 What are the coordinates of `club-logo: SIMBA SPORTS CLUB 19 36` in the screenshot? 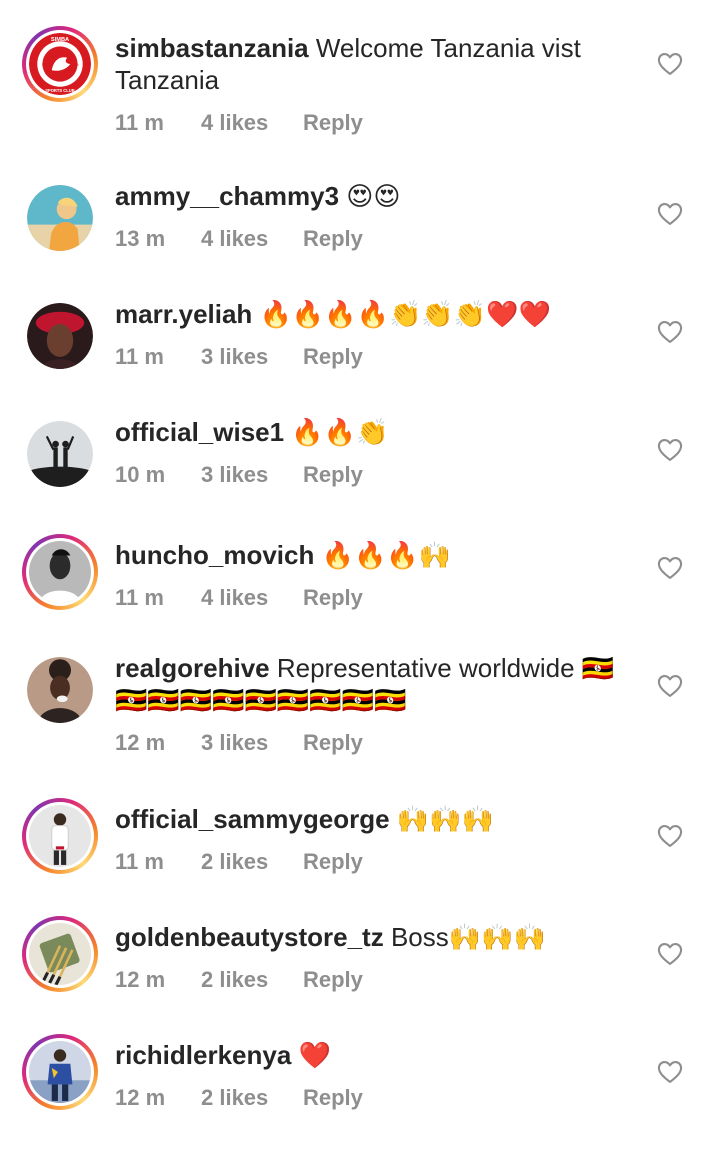 It's located at (60, 64).